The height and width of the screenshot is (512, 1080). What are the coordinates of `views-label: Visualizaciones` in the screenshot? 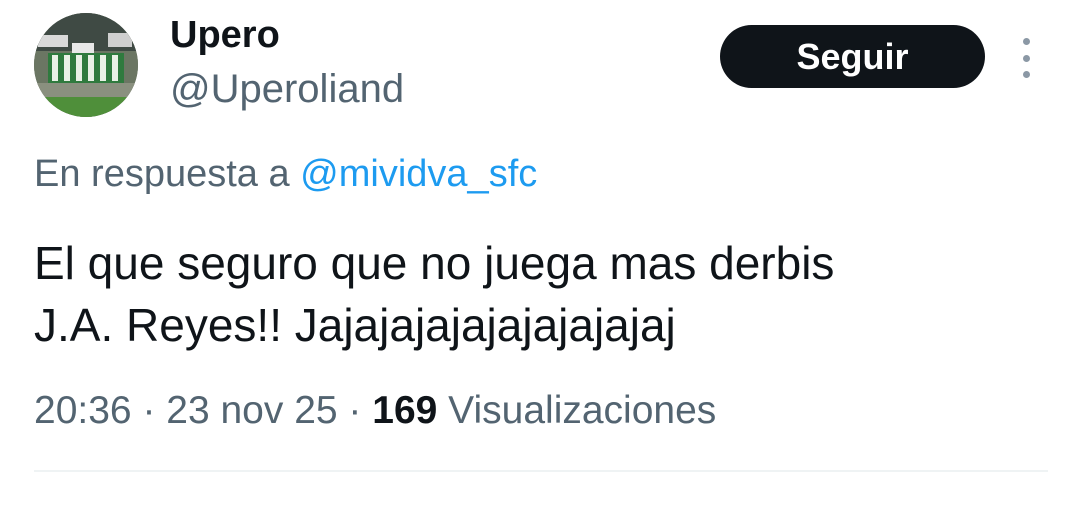 It's located at (577, 410).